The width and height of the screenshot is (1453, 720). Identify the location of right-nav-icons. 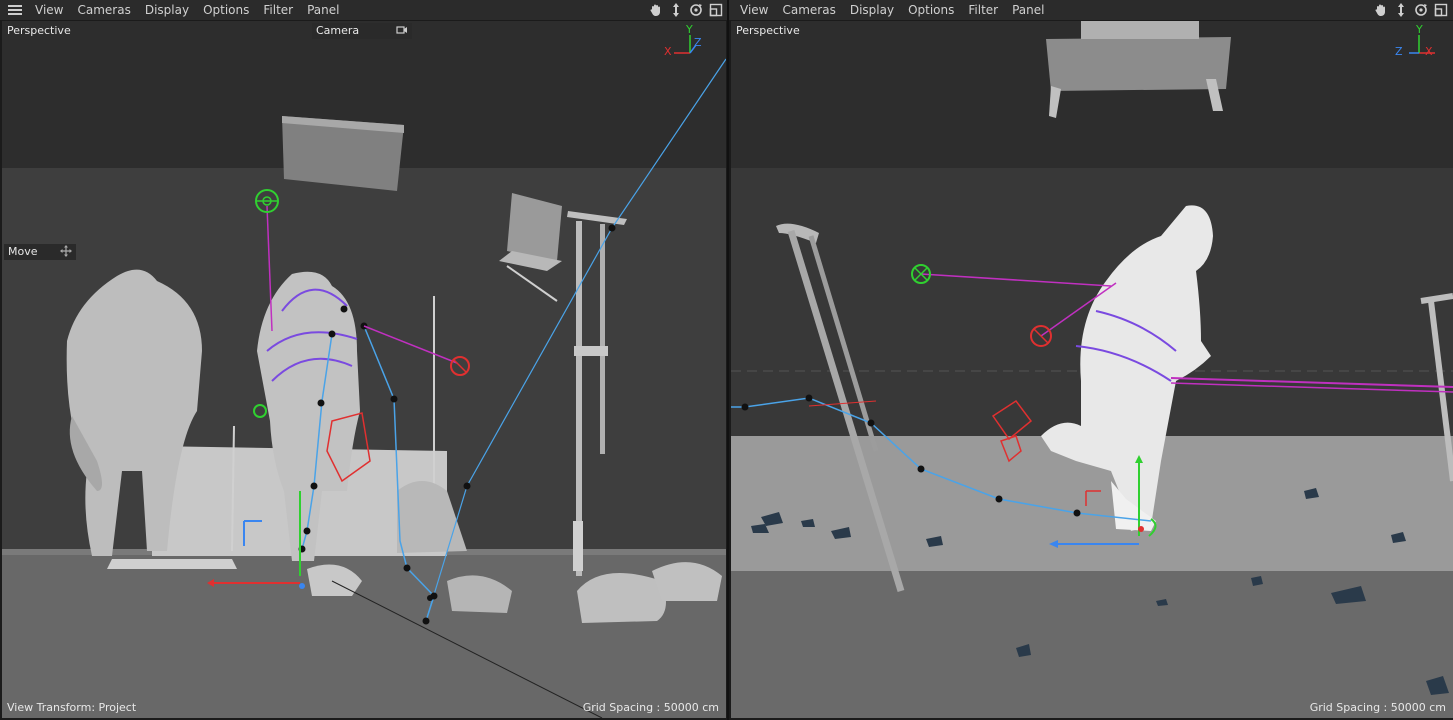
(1411, 10).